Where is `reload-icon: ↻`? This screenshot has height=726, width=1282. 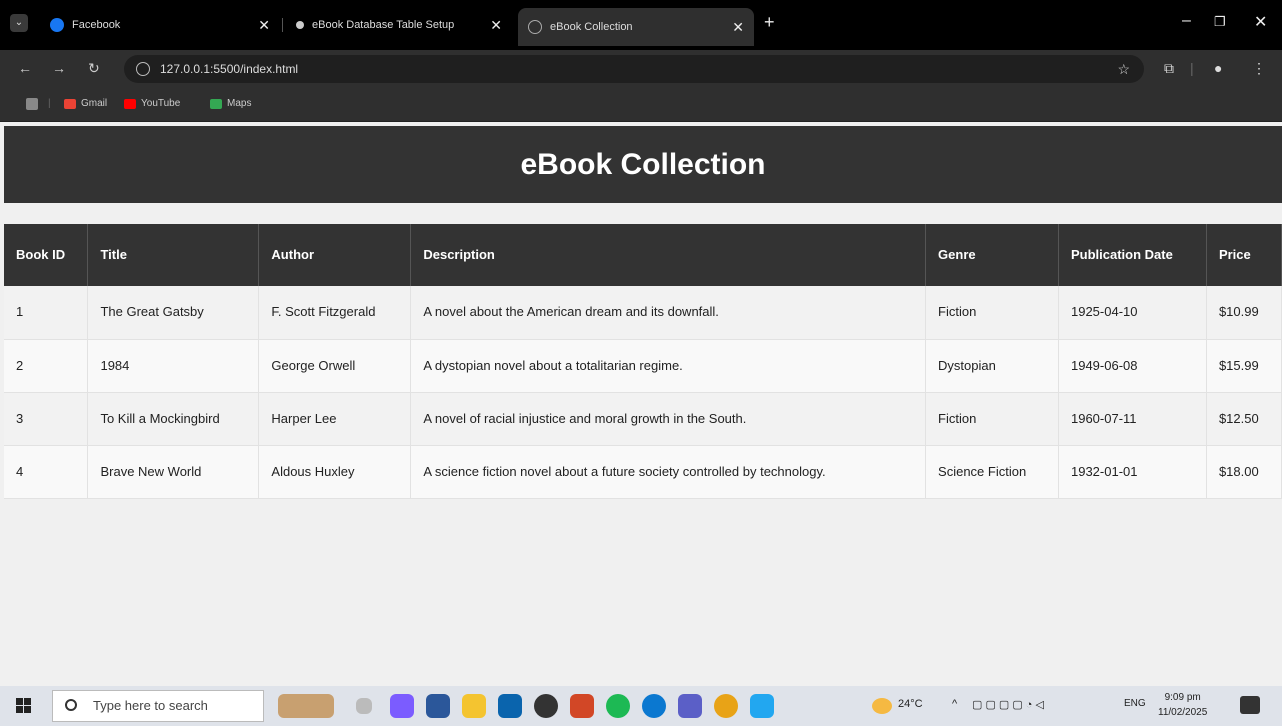 reload-icon: ↻ is located at coordinates (94, 68).